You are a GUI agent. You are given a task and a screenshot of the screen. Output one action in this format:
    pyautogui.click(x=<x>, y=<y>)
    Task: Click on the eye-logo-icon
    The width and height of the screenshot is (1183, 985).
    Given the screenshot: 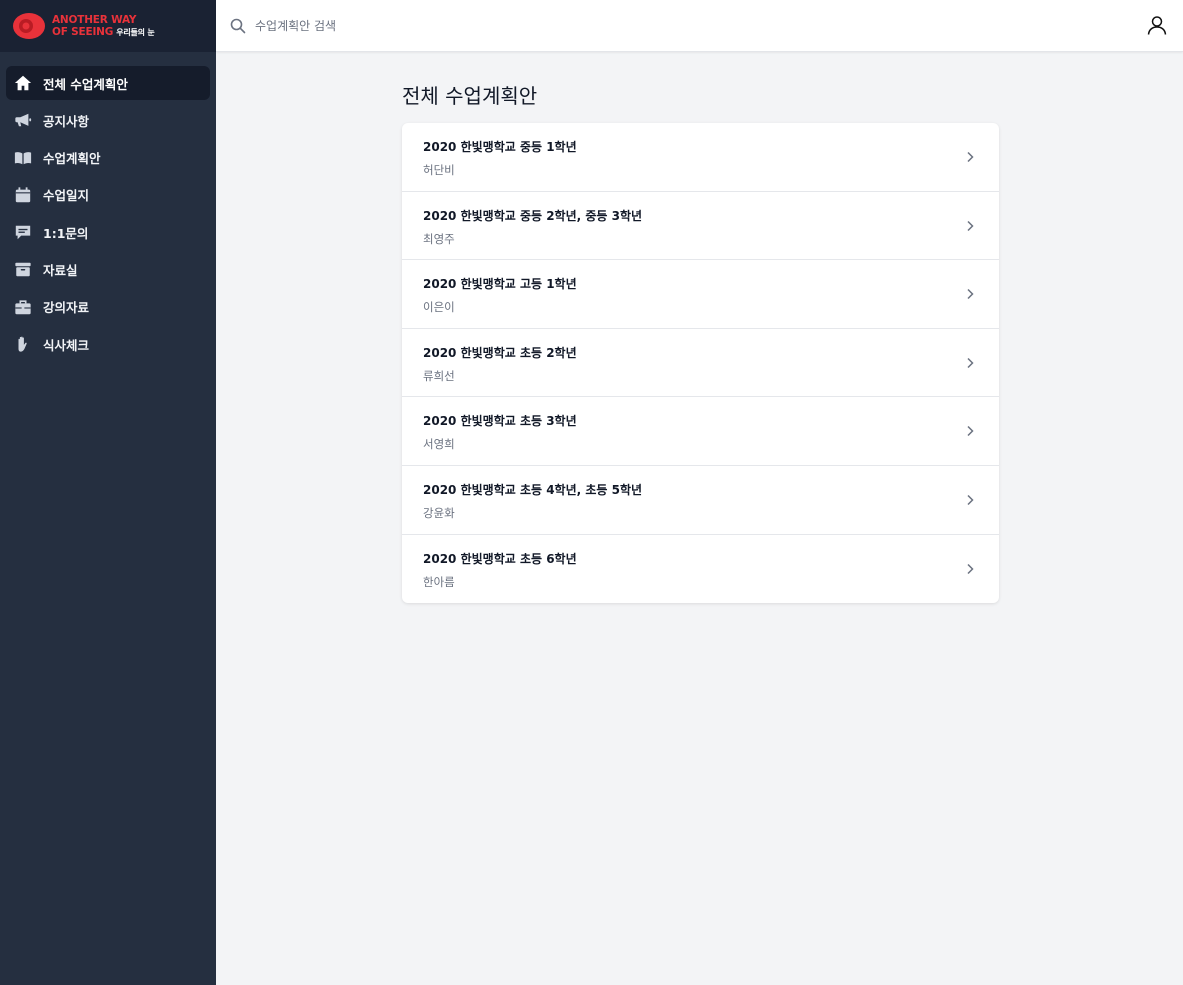 What is the action you would take?
    pyautogui.click(x=29, y=26)
    